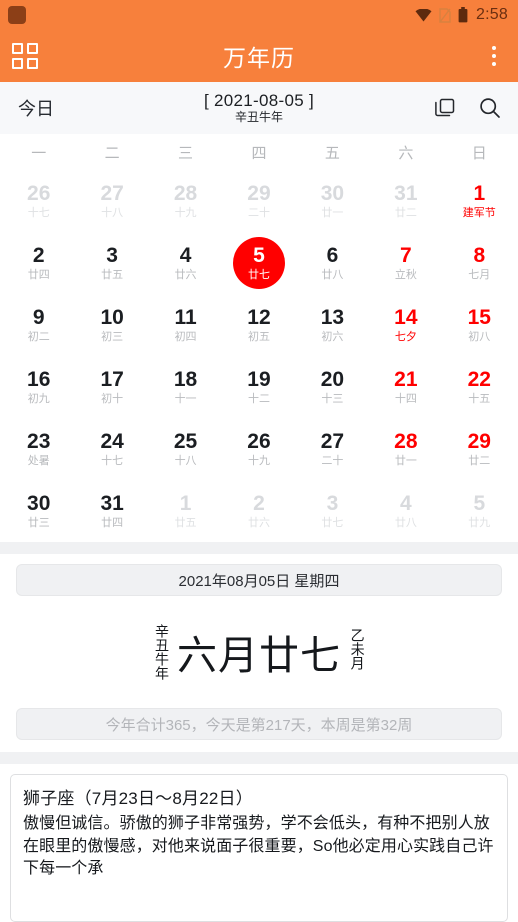 The height and width of the screenshot is (922, 518). What do you see at coordinates (332, 511) in the screenshot?
I see `calendar-day-cell: 3 廿七` at bounding box center [332, 511].